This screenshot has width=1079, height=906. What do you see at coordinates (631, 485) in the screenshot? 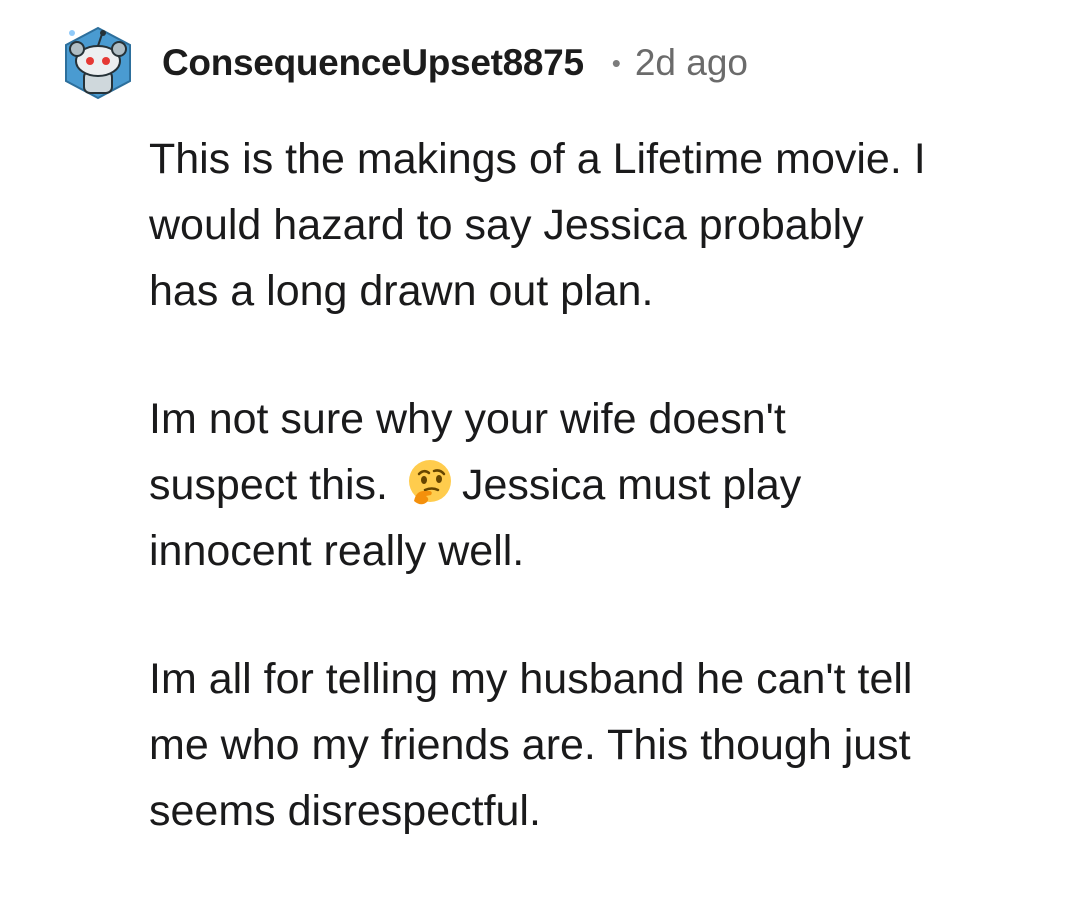
I see `text-fragment: Jessica must play` at bounding box center [631, 485].